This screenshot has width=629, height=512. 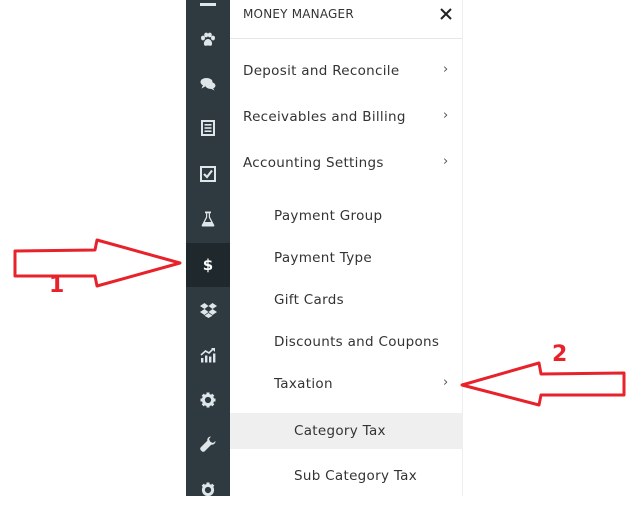 What do you see at coordinates (321, 71) in the screenshot?
I see `menu-item-label: Deposit and Reconcile` at bounding box center [321, 71].